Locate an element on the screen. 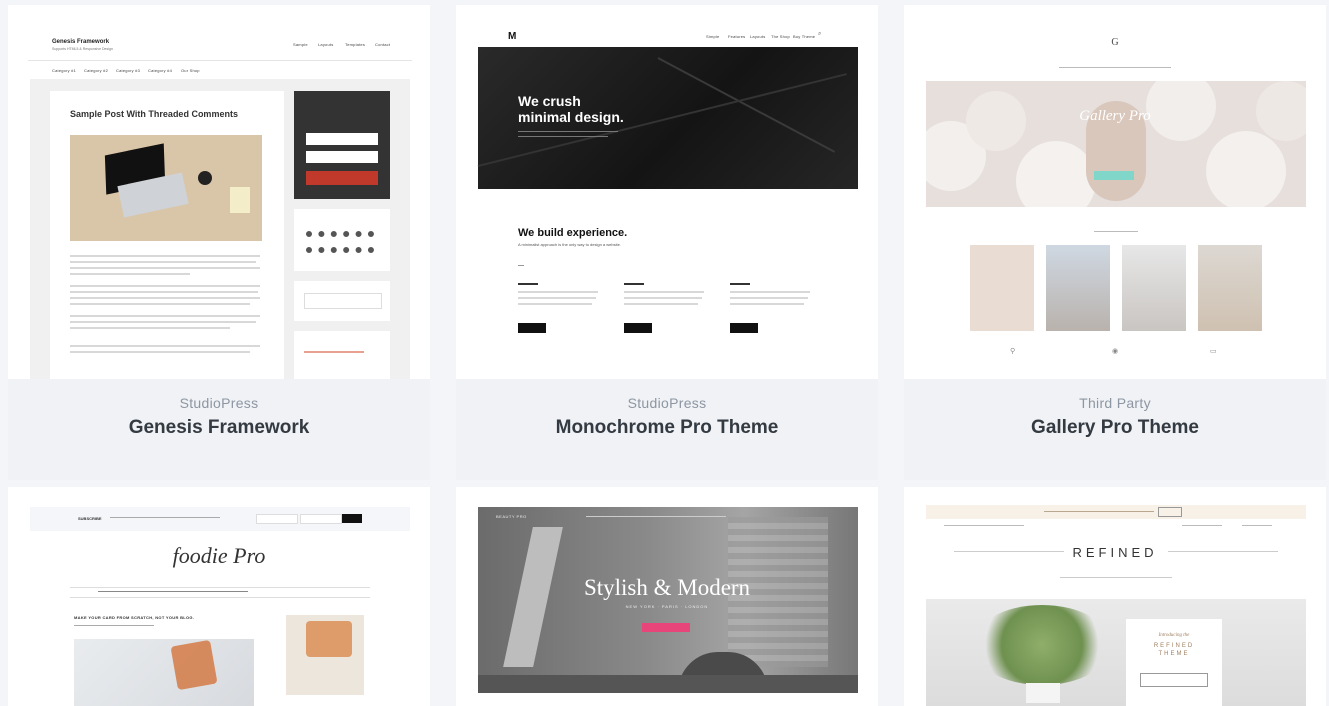  monitor-icon: ▭ is located at coordinates (1213, 351).